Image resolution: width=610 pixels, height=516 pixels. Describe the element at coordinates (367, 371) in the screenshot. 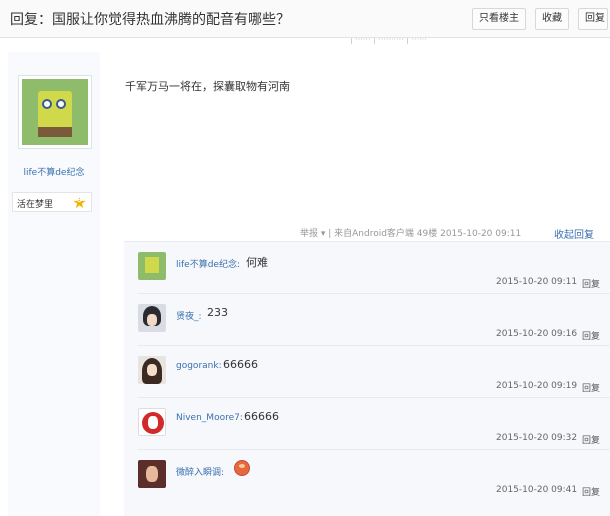

I see `reply-item: gogorank: 66666 2015-10-20 09:19 回复` at that location.